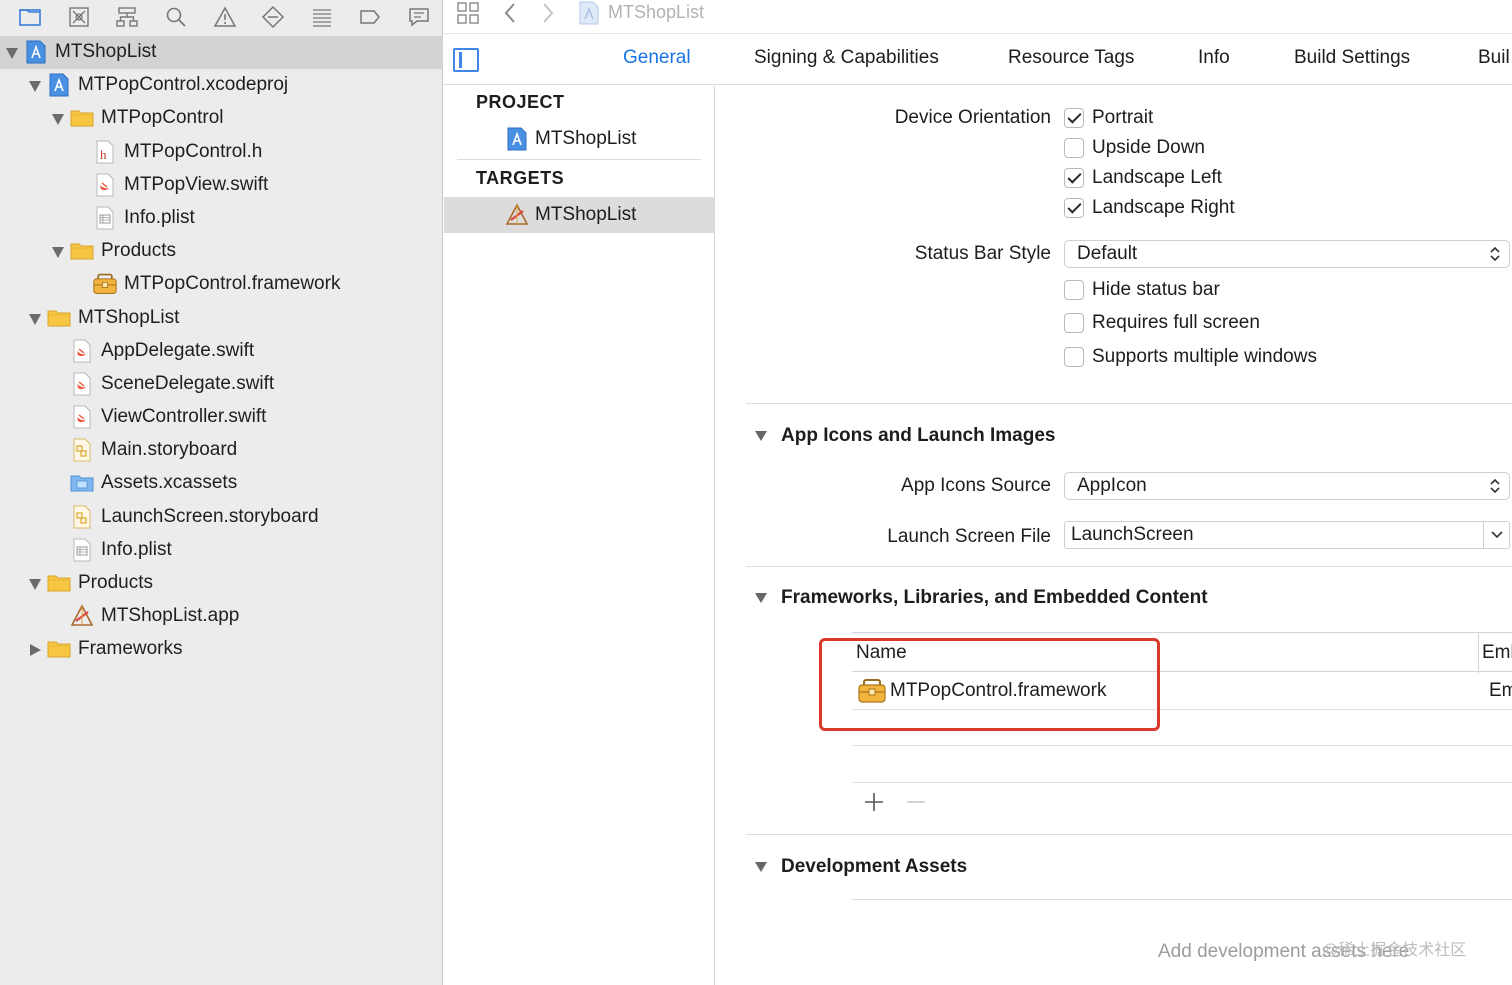 The width and height of the screenshot is (1512, 985). Describe the element at coordinates (127, 17) in the screenshot. I see `hierarchy-icon` at that location.